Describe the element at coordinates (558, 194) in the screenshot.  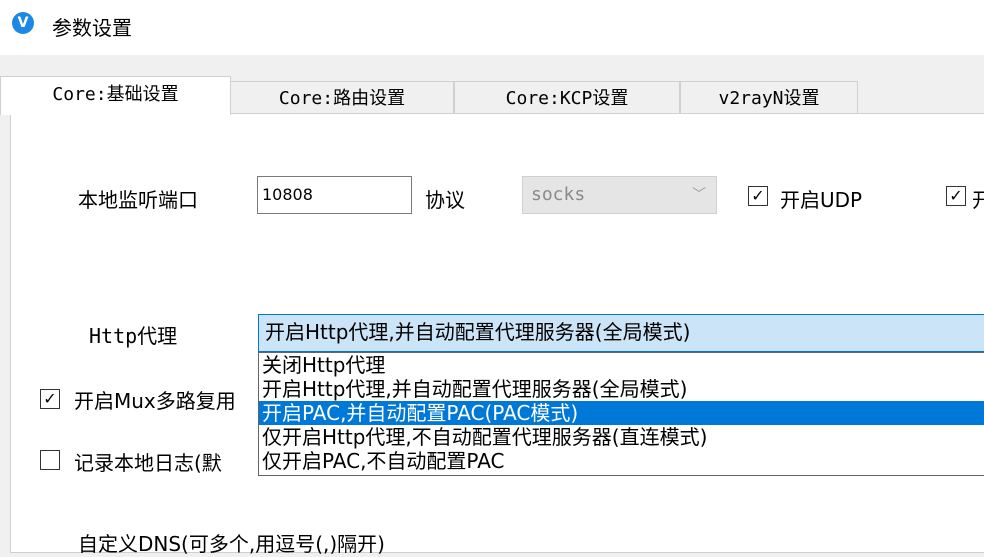
I see `protocol-value: socks` at that location.